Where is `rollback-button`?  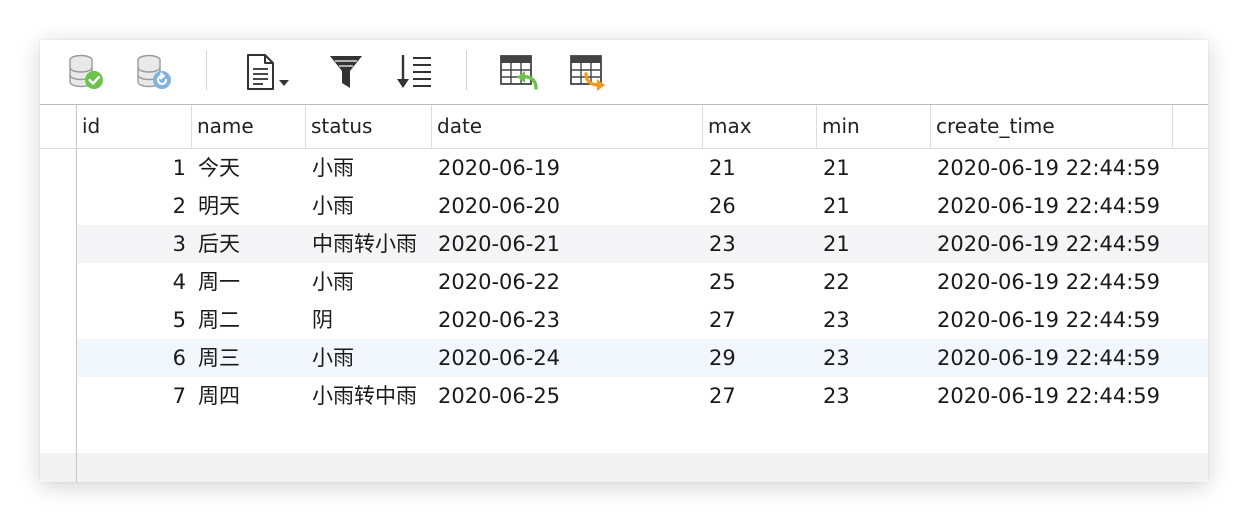
rollback-button is located at coordinates (154, 72).